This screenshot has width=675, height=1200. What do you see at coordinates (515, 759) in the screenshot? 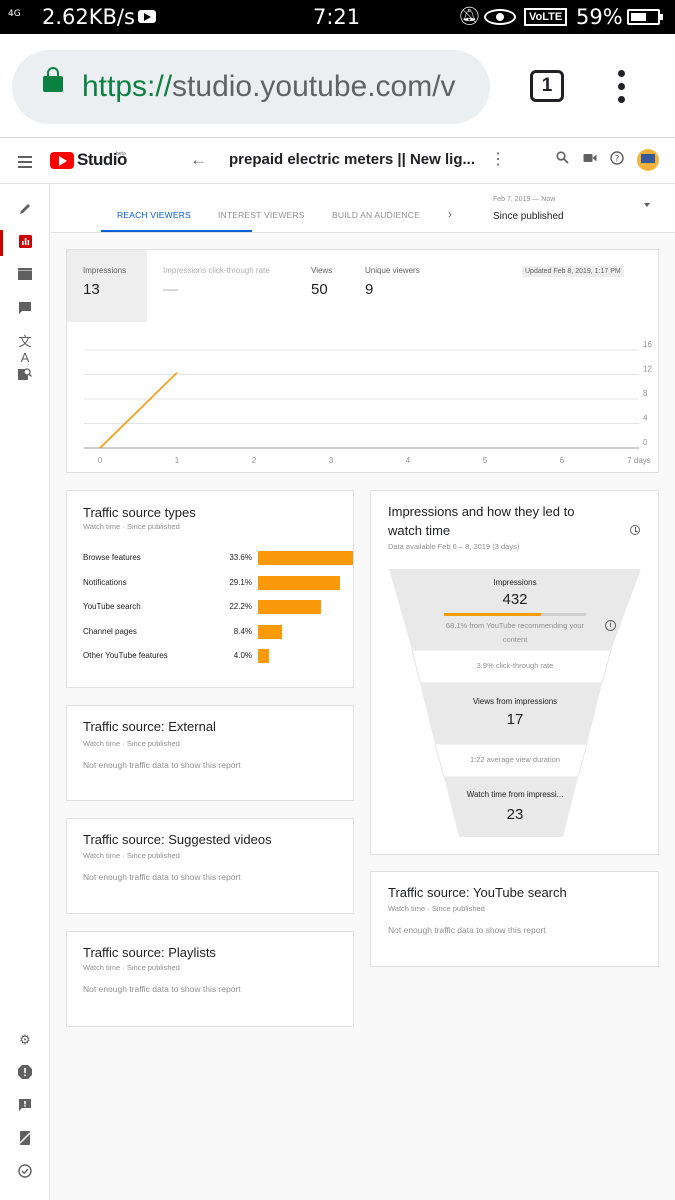
I see `avd-text: 1:22 average view duration` at bounding box center [515, 759].